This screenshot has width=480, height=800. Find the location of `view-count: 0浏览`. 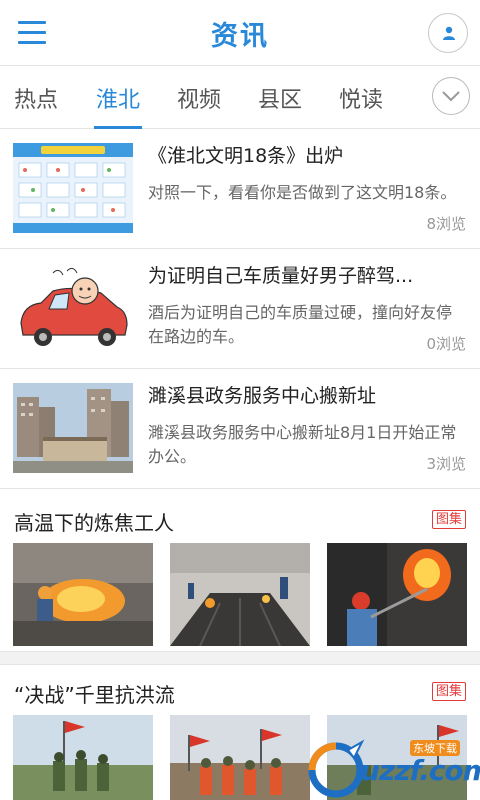

view-count: 0浏览 is located at coordinates (446, 344).